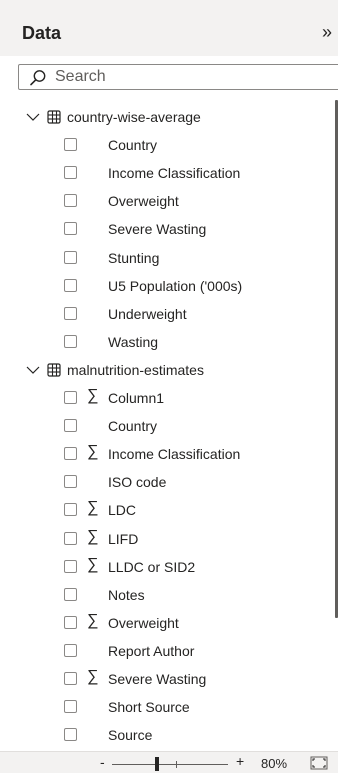 This screenshot has height=773, width=338. I want to click on zoom-footer: - + 80%, so click(169, 762).